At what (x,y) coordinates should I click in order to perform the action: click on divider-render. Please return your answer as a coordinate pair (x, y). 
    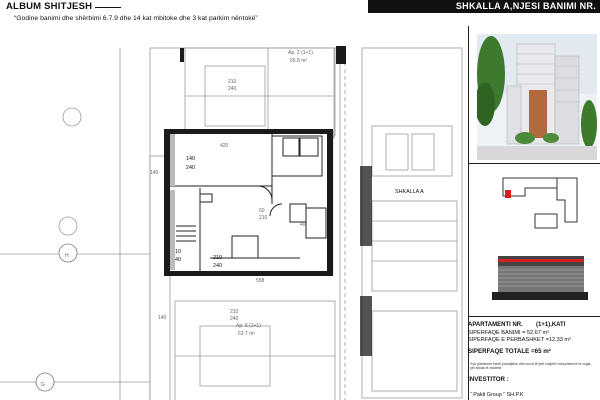
    Looking at the image, I should click on (534, 163).